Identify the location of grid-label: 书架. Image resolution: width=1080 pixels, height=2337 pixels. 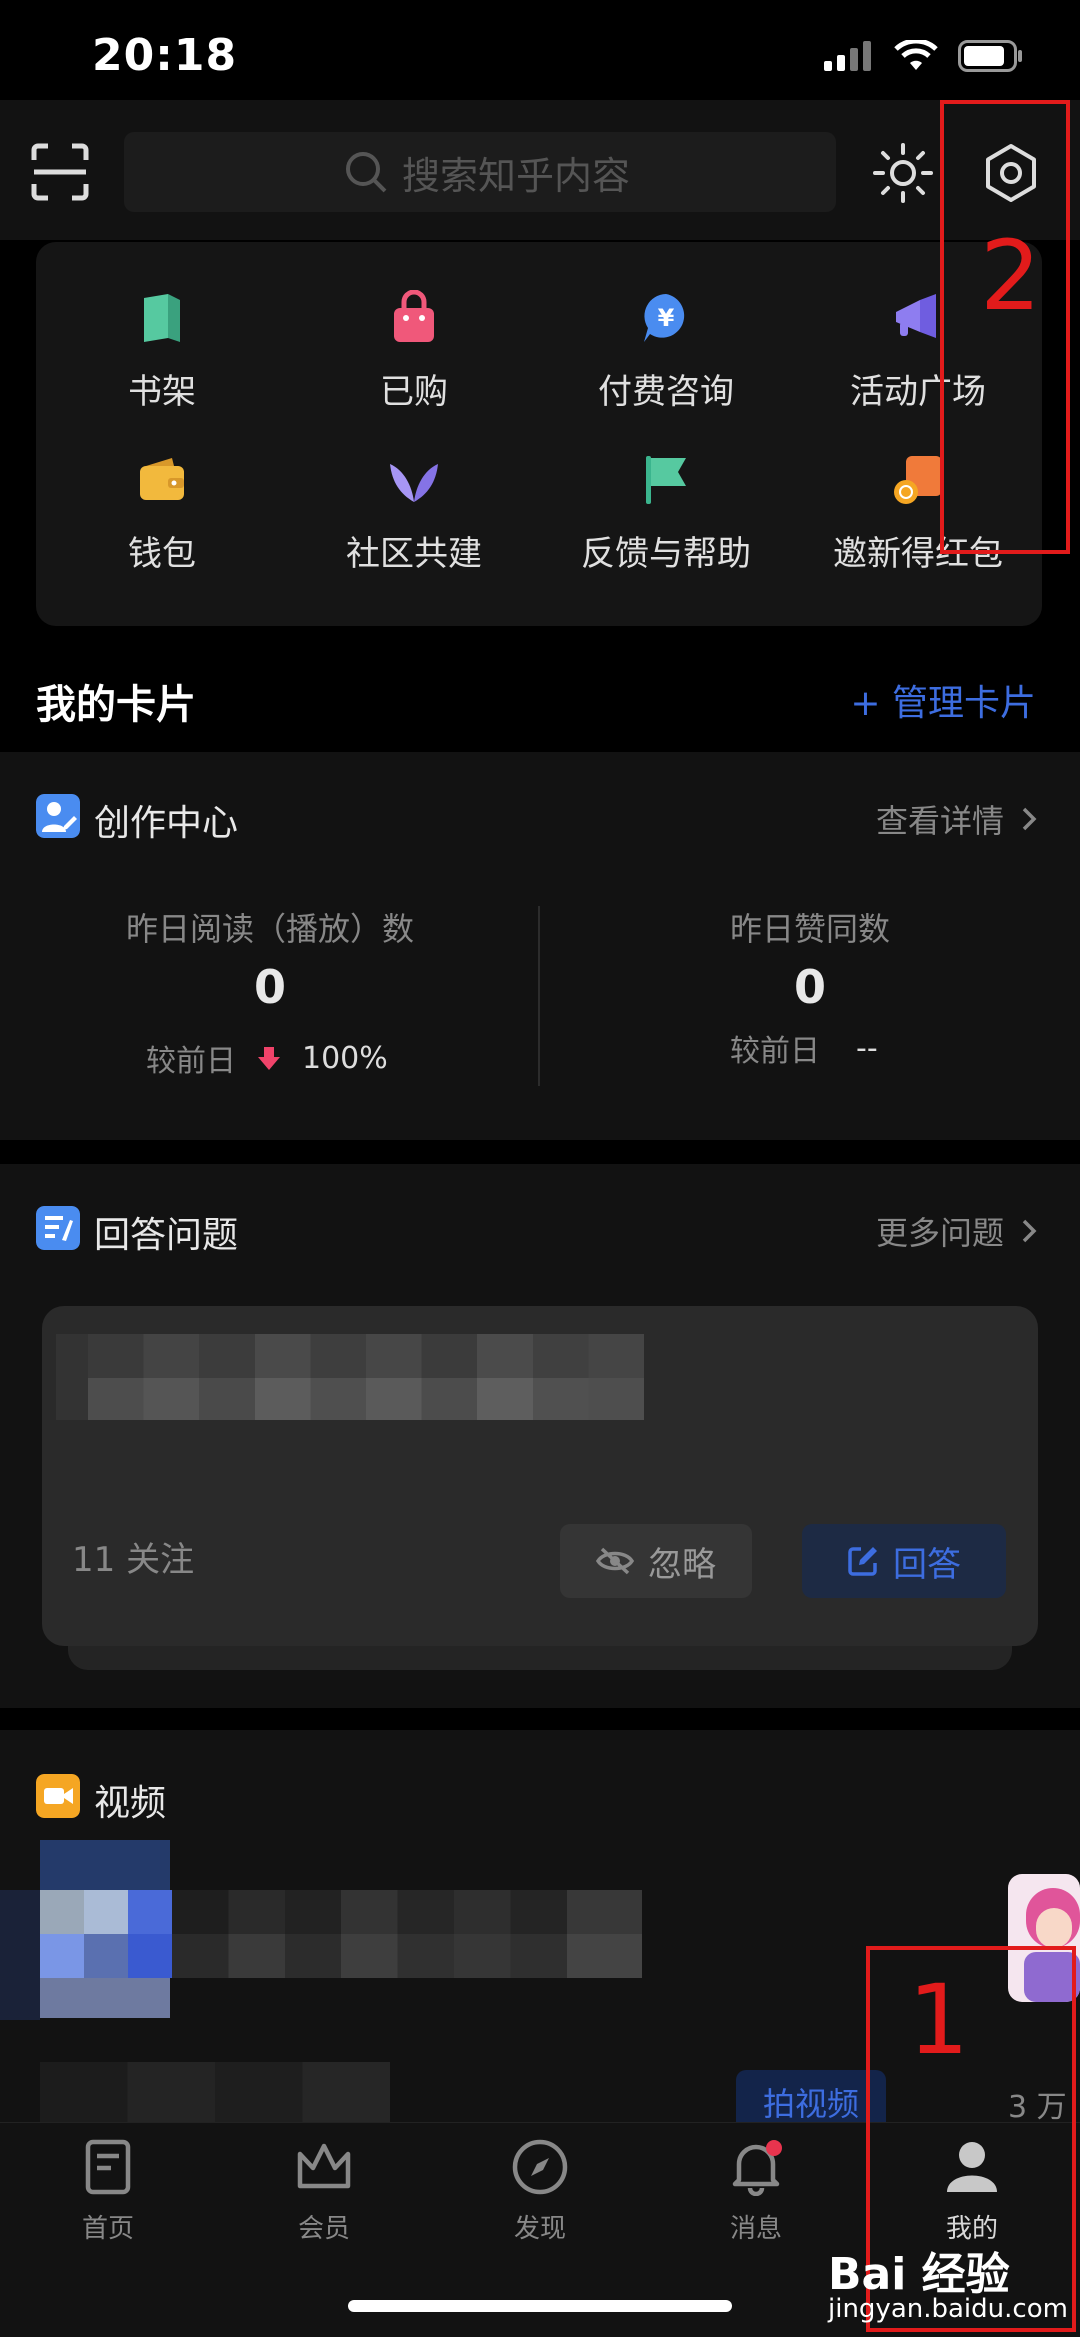
(162, 392).